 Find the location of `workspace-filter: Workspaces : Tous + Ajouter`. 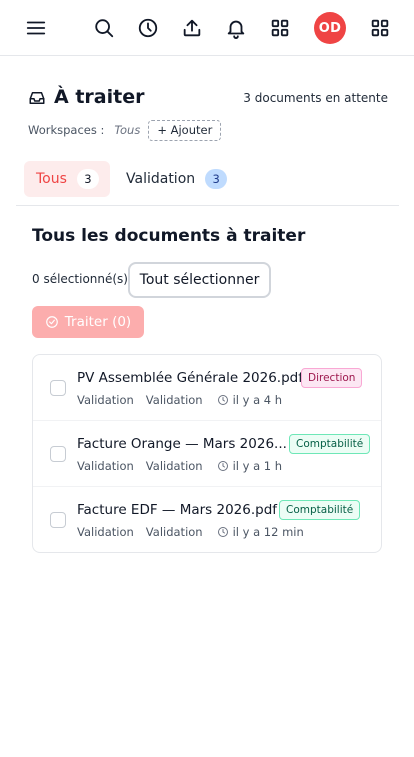

workspace-filter: Workspaces : Tous + Ajouter is located at coordinates (125, 130).